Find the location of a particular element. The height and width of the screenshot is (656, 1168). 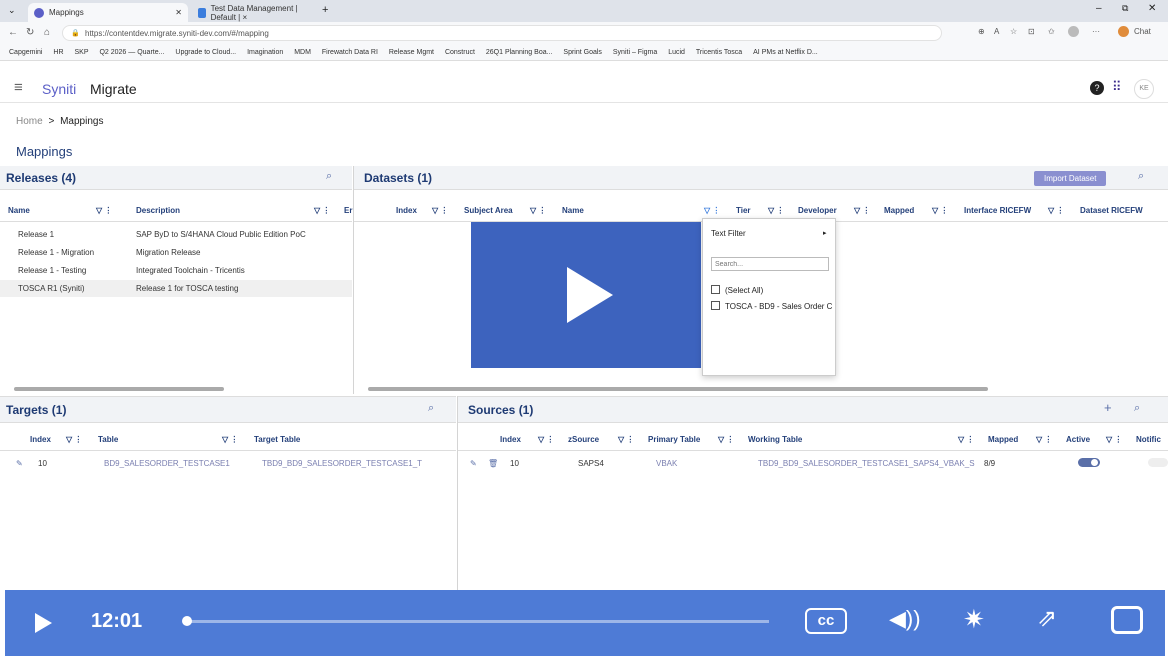

tab-mappings: Mappings ✕ is located at coordinates (108, 12).